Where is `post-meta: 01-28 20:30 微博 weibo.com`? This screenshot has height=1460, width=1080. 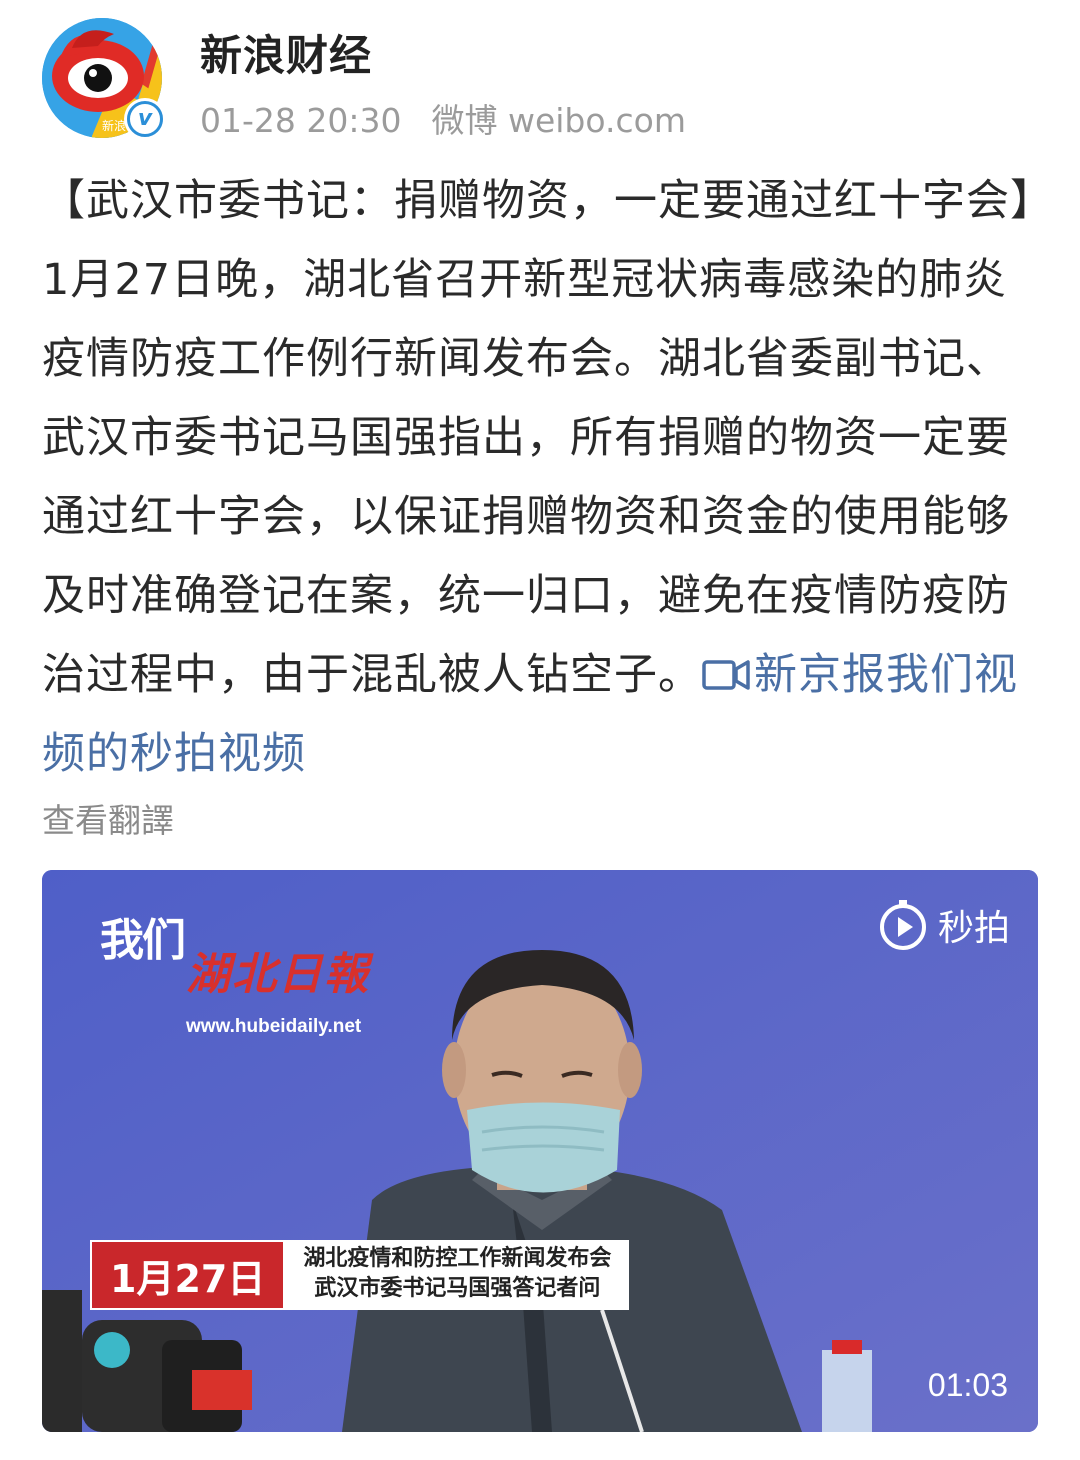
post-meta: 01-28 20:30 微博 weibo.com is located at coordinates (458, 118).